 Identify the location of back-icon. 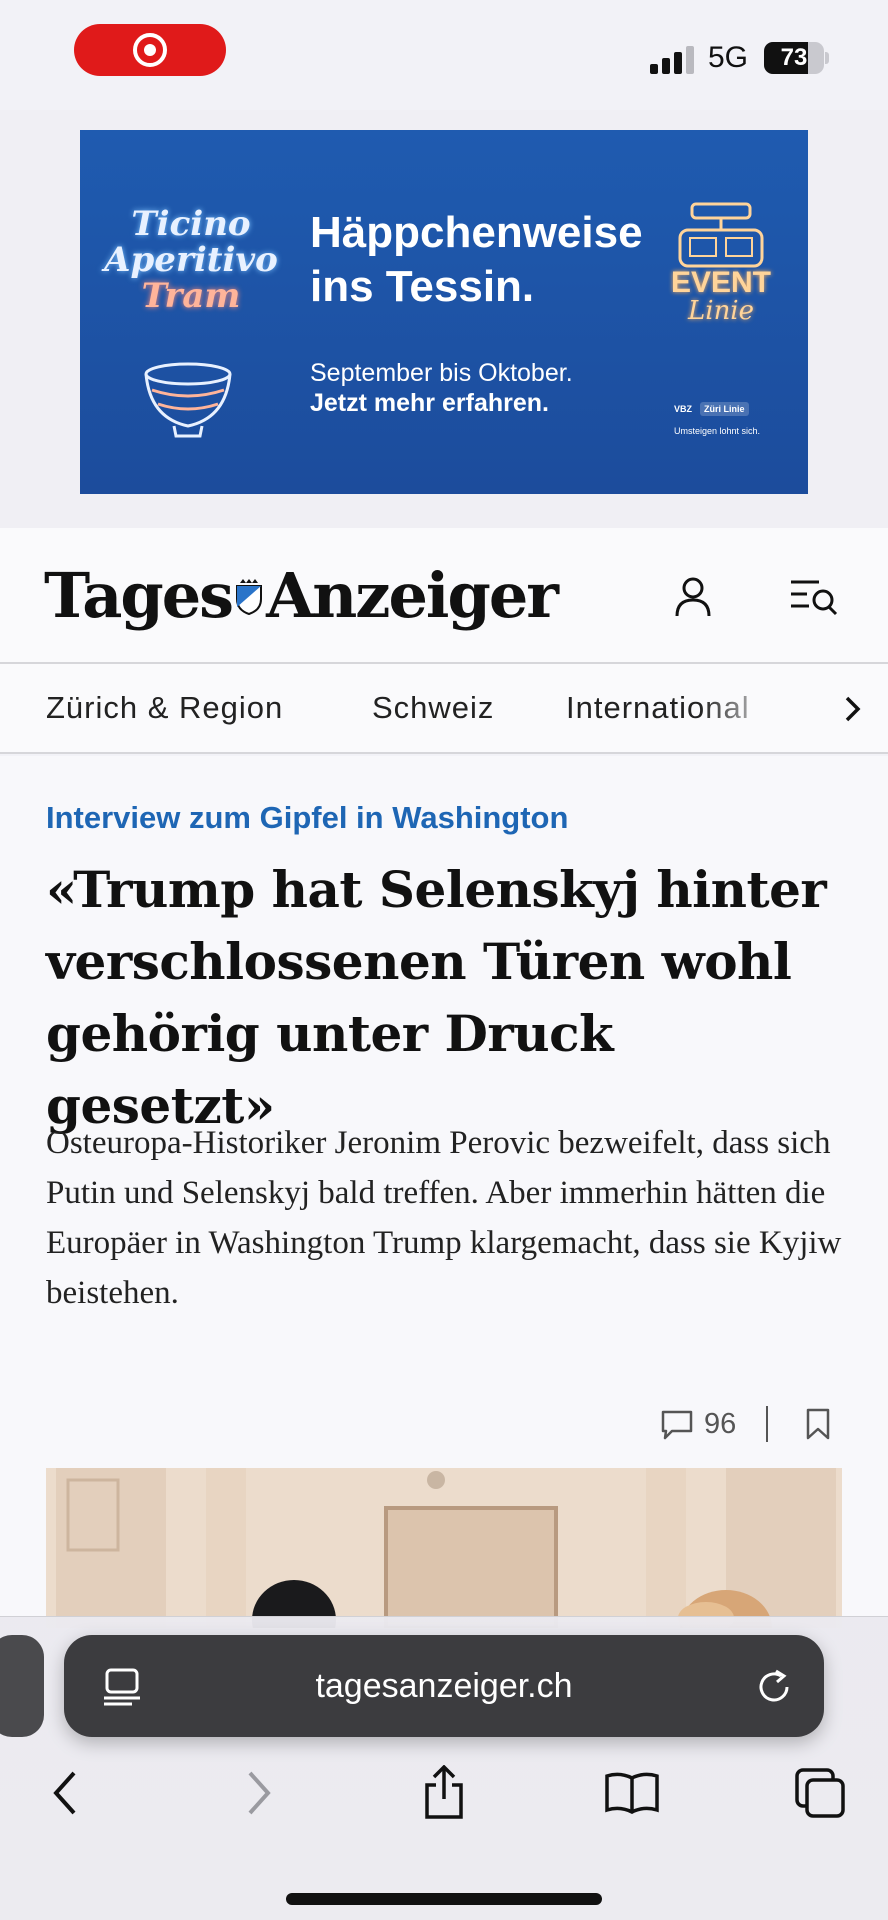
(66, 1793).